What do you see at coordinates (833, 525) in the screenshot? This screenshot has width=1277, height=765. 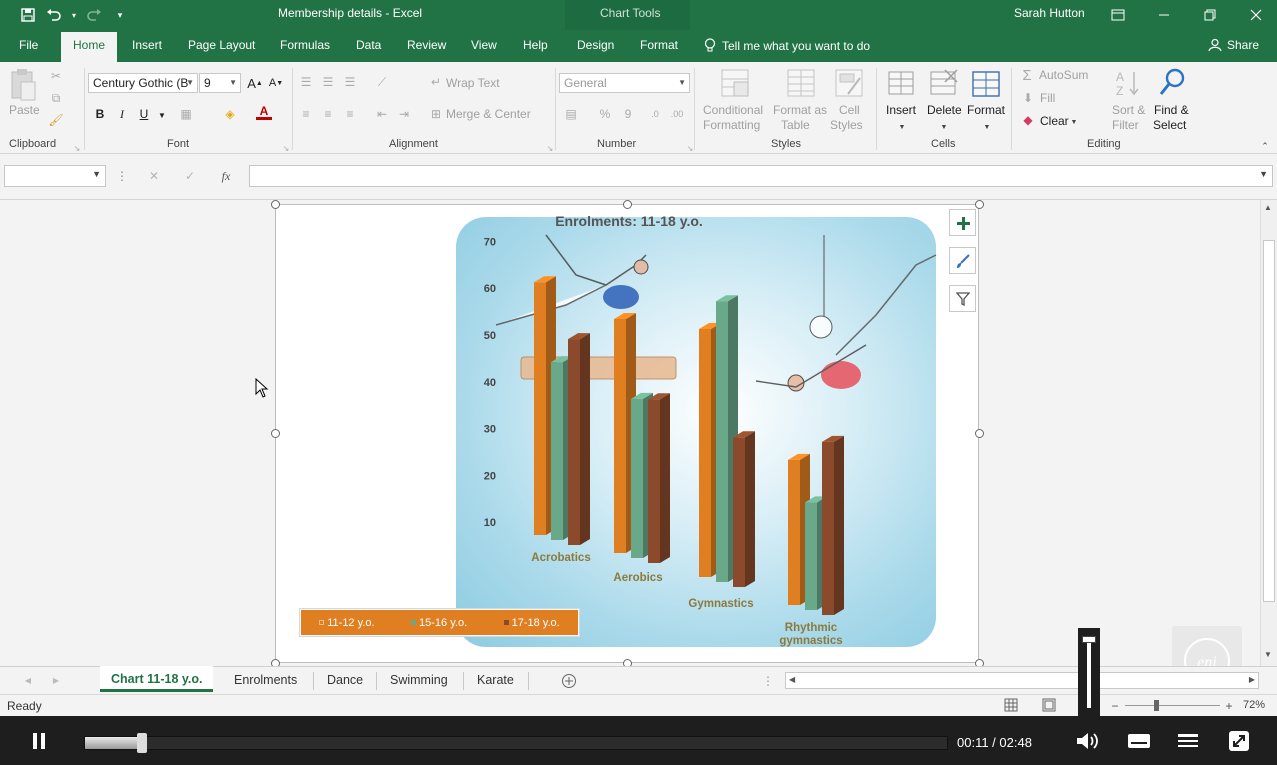 I see `bar-17-18-y-o--rhythmic-gymnastics` at bounding box center [833, 525].